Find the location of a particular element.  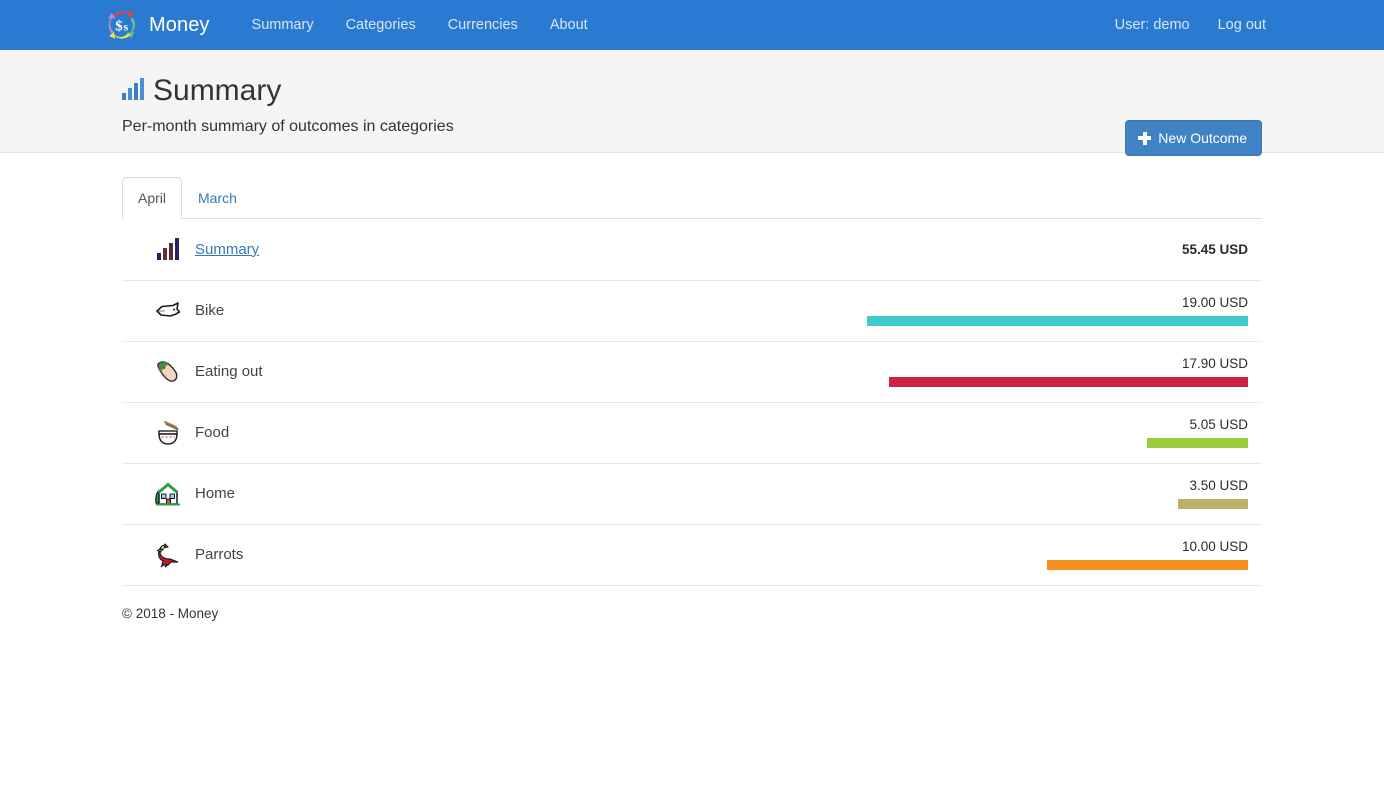

table-row: Eating out 17.90 USD is located at coordinates (692, 371).